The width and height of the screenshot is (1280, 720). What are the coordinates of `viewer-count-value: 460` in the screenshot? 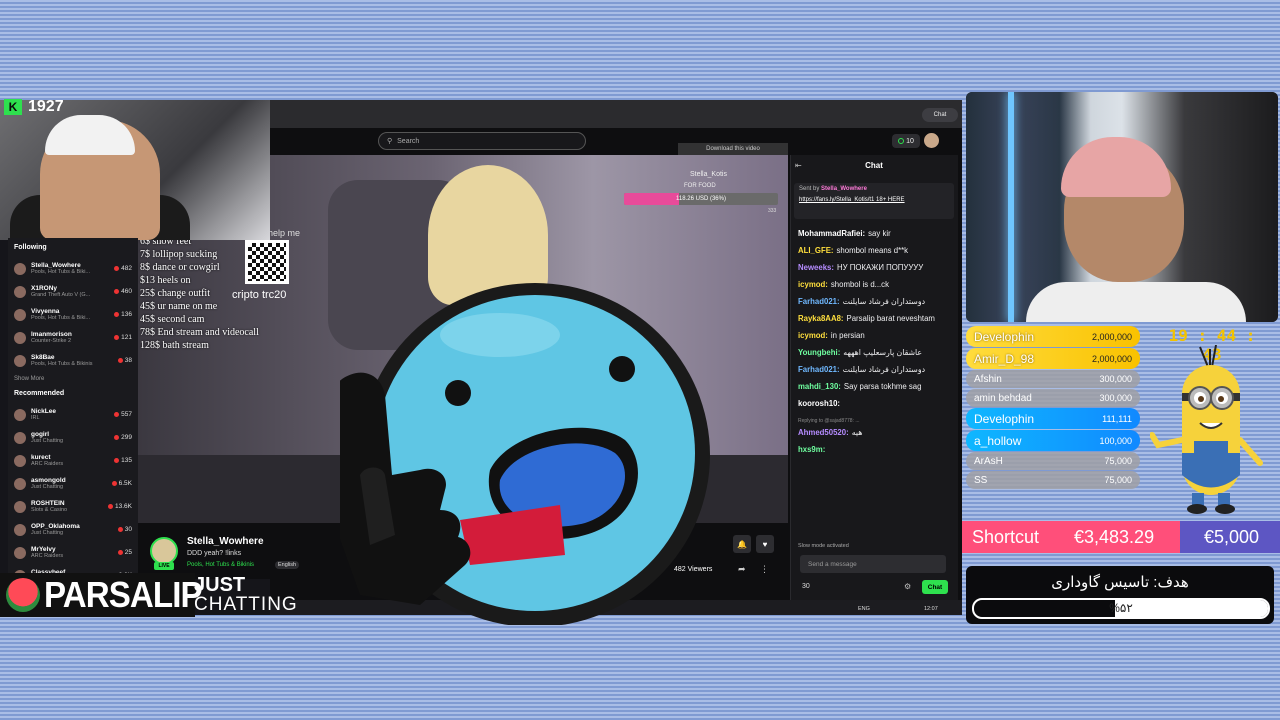 It's located at (126, 291).